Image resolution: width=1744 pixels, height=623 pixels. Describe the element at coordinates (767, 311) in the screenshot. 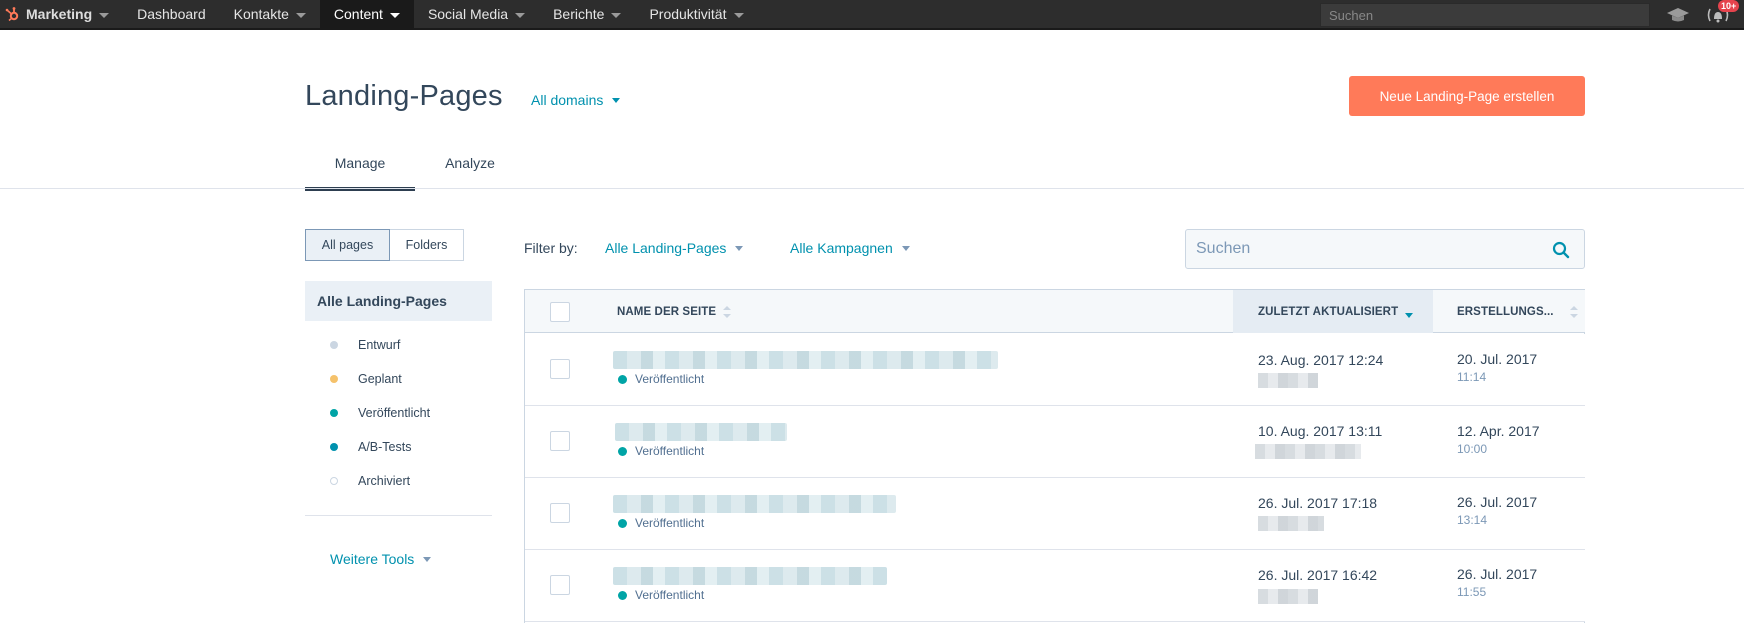

I see `column-header-name: NAME DER SEITE` at that location.